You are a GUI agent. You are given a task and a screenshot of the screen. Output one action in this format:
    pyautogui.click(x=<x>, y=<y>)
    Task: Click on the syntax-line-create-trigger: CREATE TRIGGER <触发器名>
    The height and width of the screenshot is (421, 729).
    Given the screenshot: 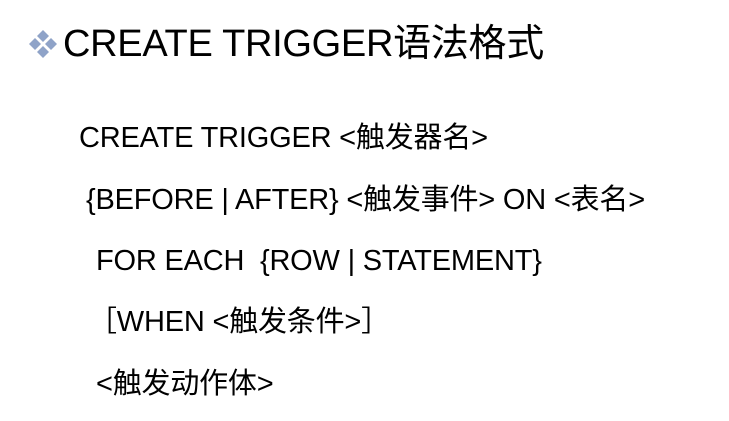 What is the action you would take?
    pyautogui.click(x=283, y=138)
    